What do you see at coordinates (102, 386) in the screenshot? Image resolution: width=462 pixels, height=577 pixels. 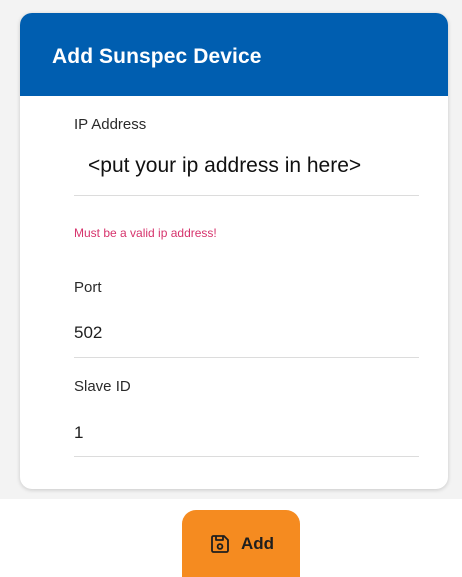 I see `slave-id-label: Slave ID` at bounding box center [102, 386].